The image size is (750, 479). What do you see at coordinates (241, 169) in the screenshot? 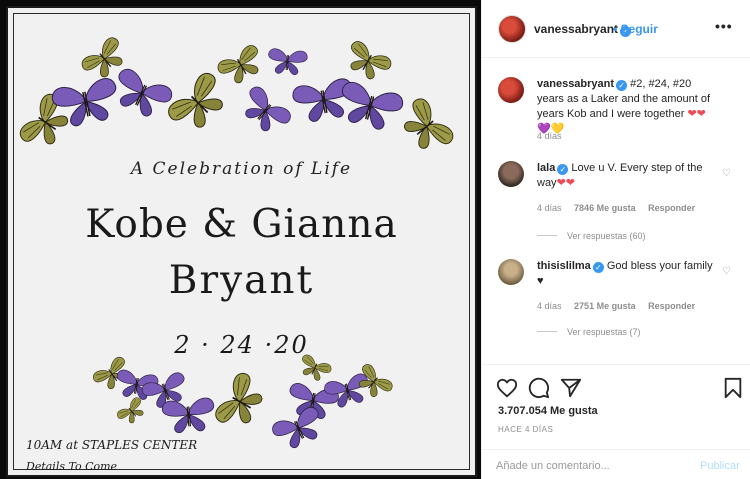
I see `celebration-heading: A Celebration of Life` at bounding box center [241, 169].